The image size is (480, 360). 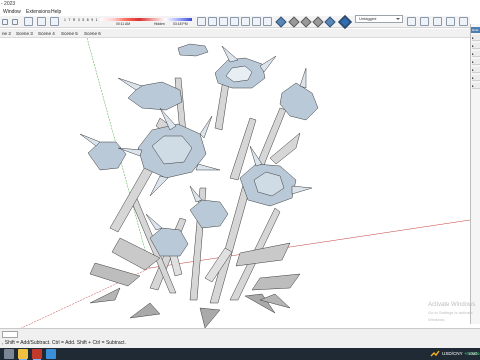 I want to click on styles-icon, so click(x=463, y=21).